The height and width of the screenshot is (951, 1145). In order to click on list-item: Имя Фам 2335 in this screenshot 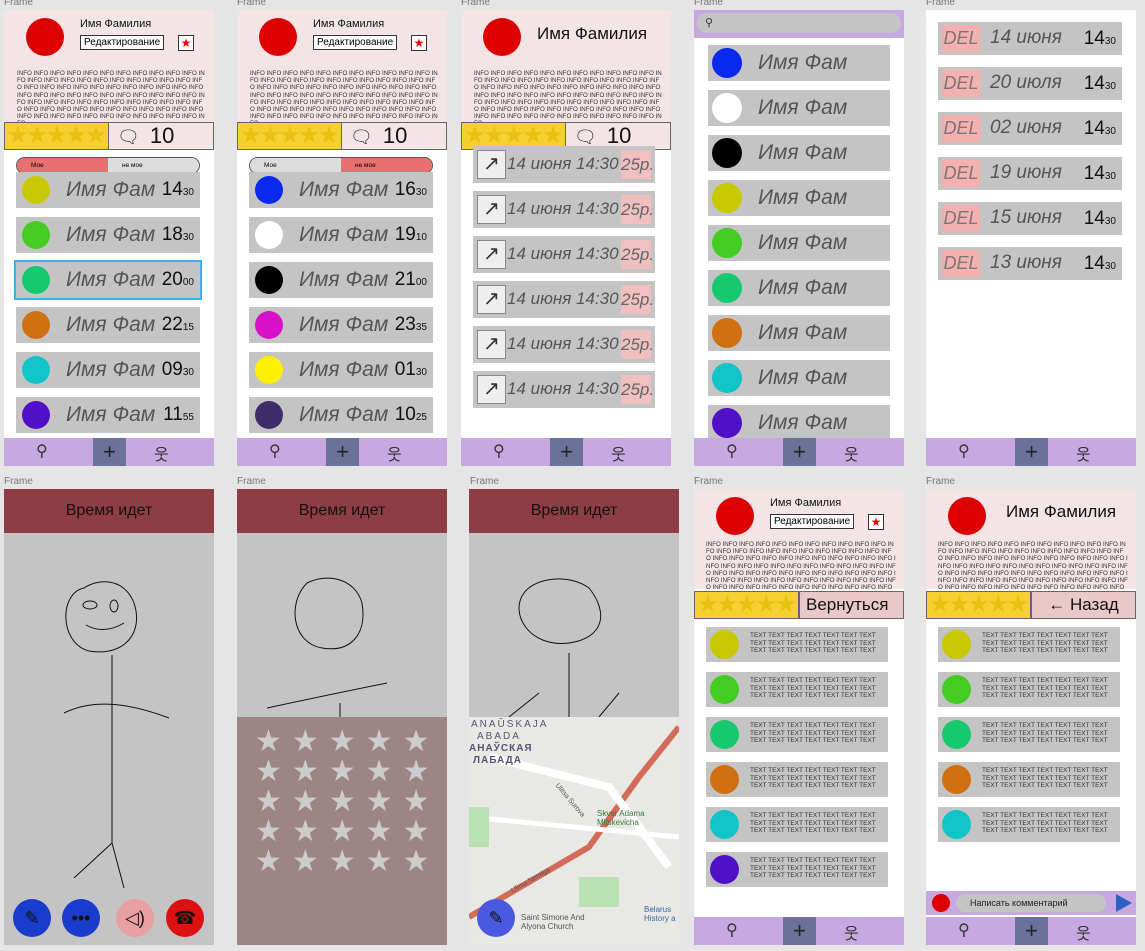, I will do `click(341, 325)`.